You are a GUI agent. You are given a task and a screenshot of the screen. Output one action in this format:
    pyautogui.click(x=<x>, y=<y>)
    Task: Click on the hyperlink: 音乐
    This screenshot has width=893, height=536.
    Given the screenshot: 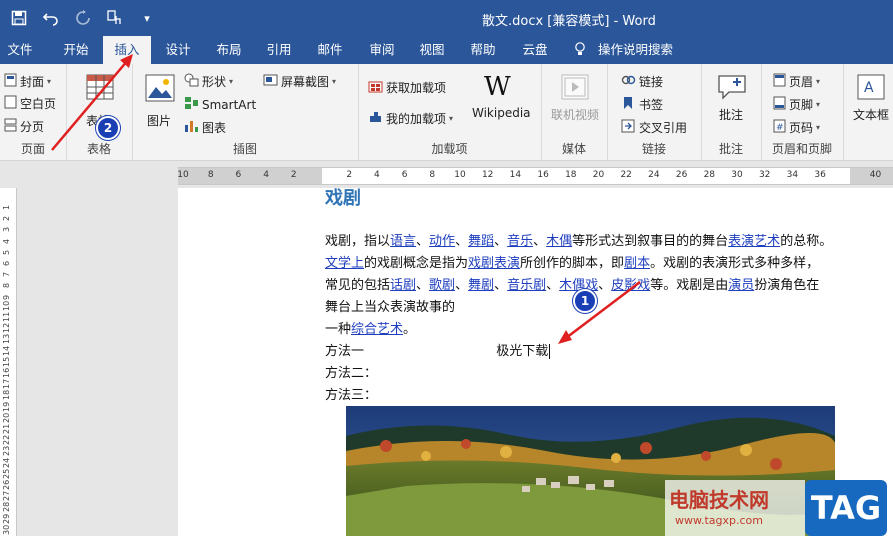 What is the action you would take?
    pyautogui.click(x=520, y=241)
    